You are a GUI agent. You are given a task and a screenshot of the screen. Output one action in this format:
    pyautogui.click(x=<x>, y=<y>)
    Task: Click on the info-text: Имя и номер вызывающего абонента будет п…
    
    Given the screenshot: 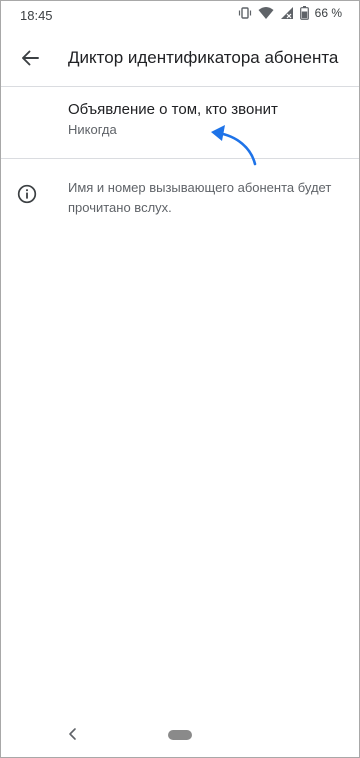 What is the action you would take?
    pyautogui.click(x=200, y=197)
    